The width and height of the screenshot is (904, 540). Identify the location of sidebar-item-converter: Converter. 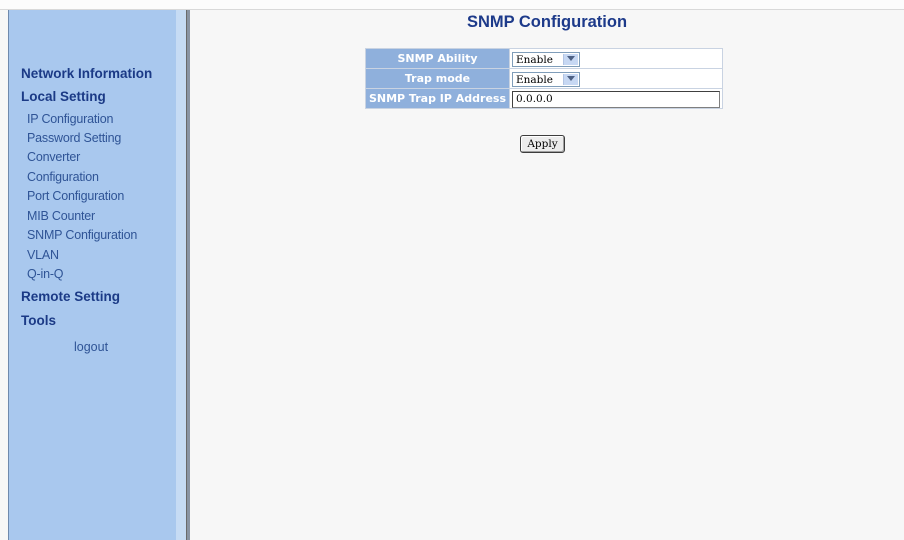
(53, 157).